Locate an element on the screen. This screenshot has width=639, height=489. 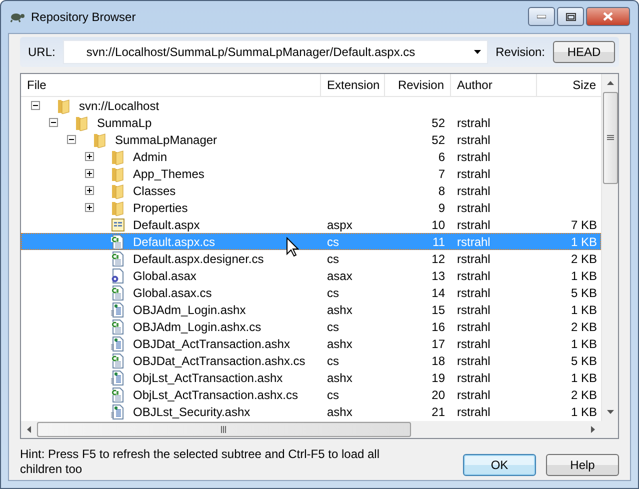
revision-text: 10 is located at coordinates (438, 225).